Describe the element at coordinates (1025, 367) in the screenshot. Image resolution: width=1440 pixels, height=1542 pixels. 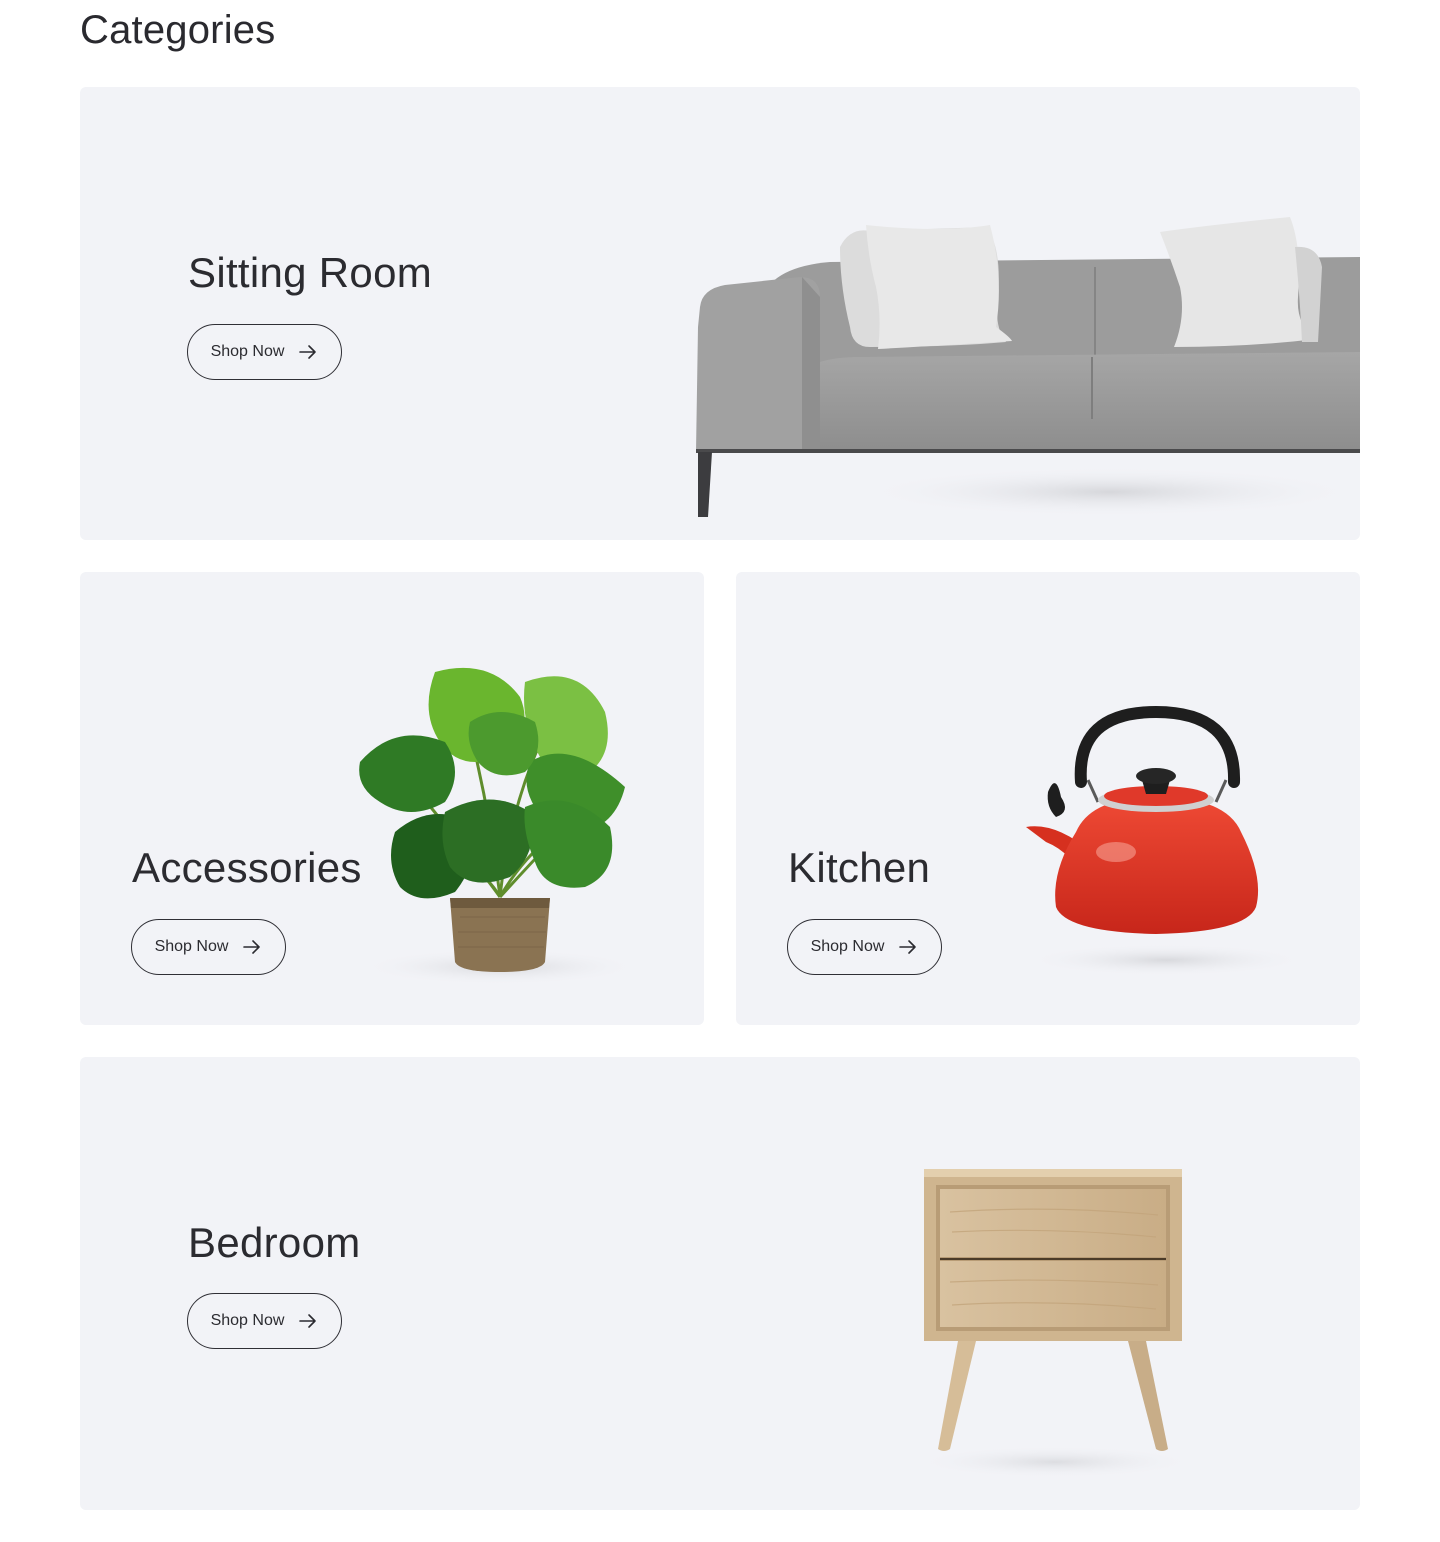
I see `sofa-image` at that location.